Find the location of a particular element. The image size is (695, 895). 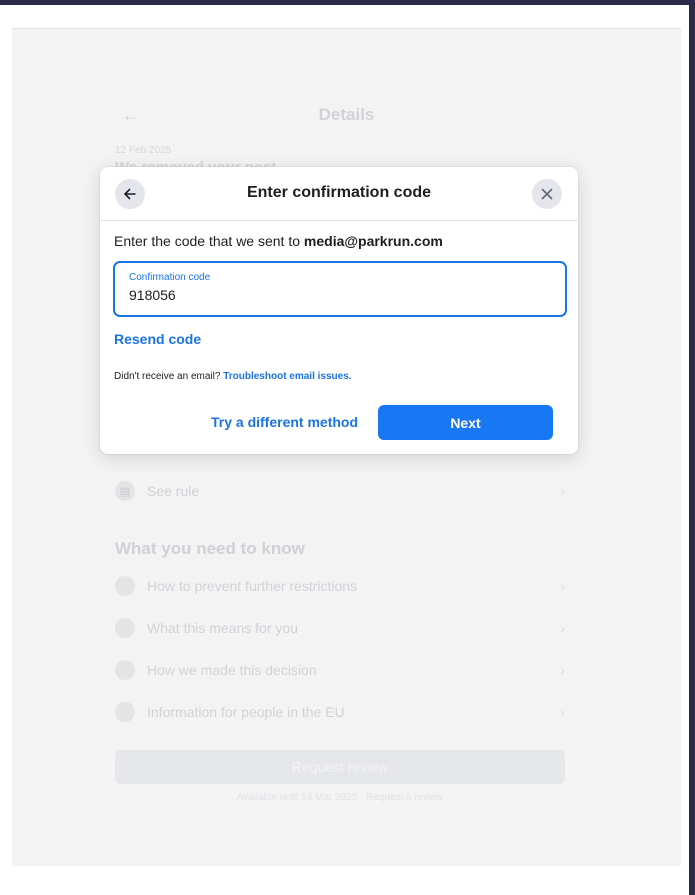

background-row-label: What this means for you is located at coordinates (222, 628).